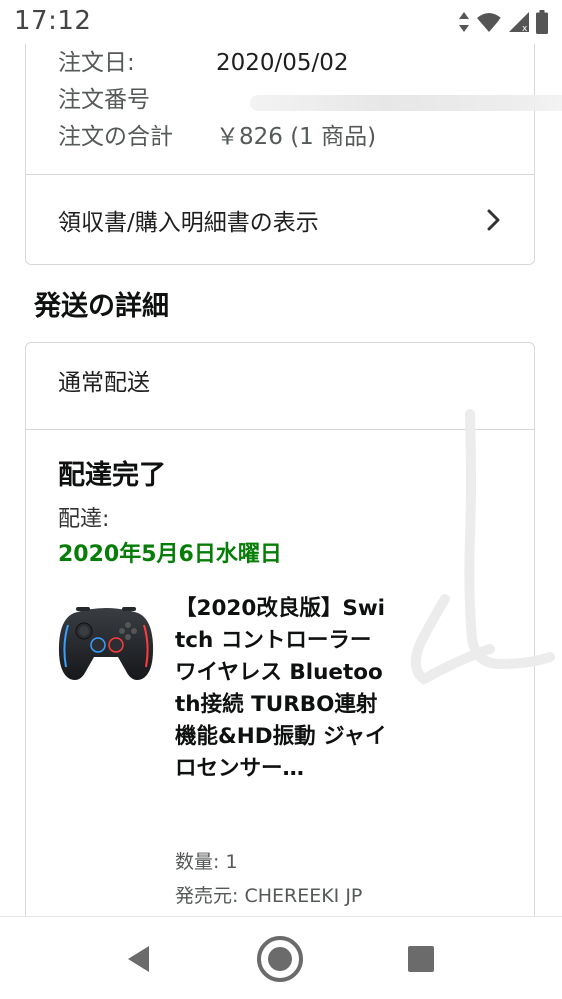 Image resolution: width=562 pixels, height=999 pixels. I want to click on shipping-method: 通常配送, so click(104, 383).